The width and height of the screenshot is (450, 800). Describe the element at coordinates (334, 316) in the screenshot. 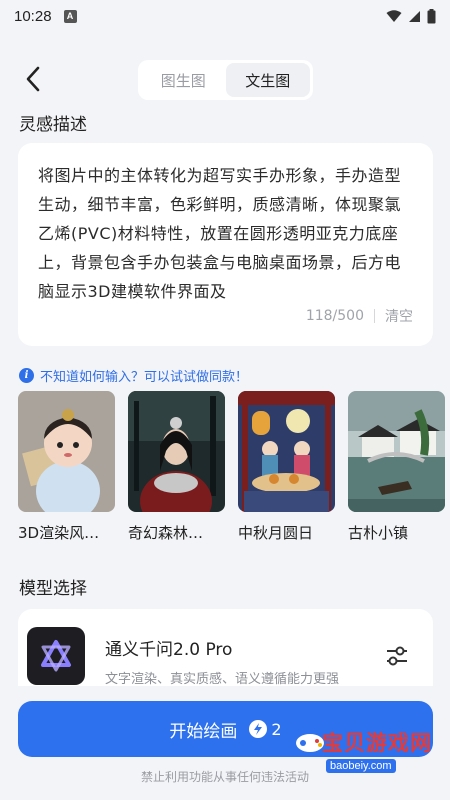

I see `char-counter: 118/500` at that location.